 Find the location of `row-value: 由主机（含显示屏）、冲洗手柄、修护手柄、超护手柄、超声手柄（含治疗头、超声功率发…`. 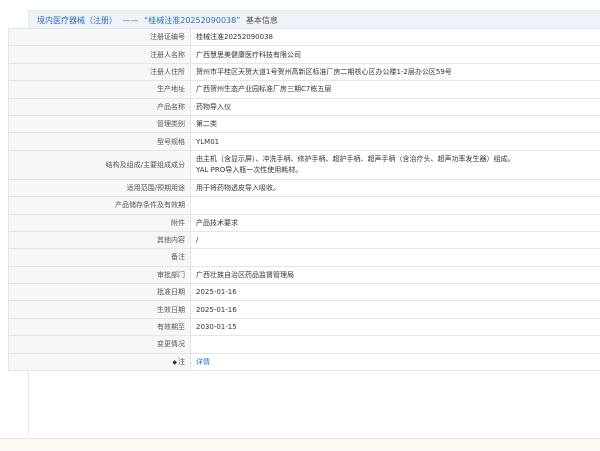

row-value: 由主机（含显示屏）、冲洗手柄、修护手柄、超护手柄、超声手柄（含治疗头、超声功率发… is located at coordinates (395, 164).